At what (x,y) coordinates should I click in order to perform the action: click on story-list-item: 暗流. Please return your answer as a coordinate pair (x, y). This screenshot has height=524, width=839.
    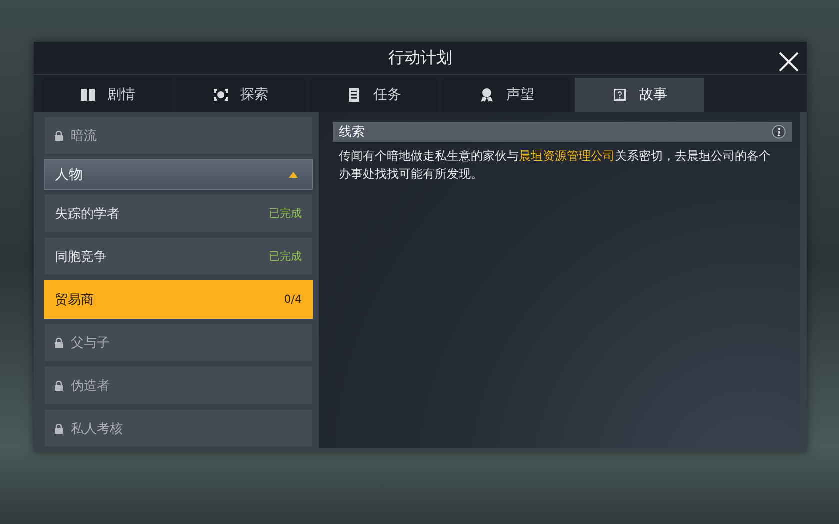
    Looking at the image, I should click on (178, 135).